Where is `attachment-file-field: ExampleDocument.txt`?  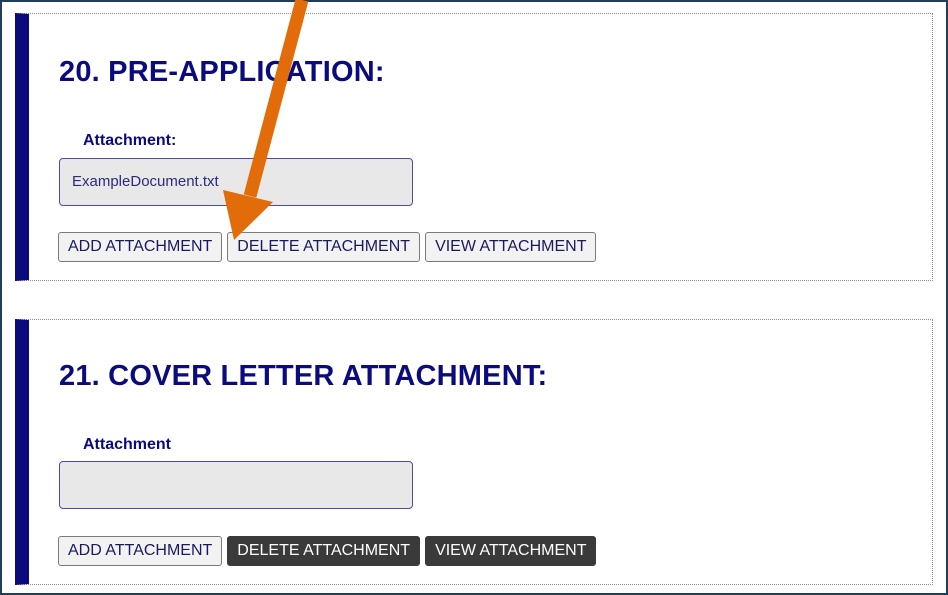
attachment-file-field: ExampleDocument.txt is located at coordinates (236, 182).